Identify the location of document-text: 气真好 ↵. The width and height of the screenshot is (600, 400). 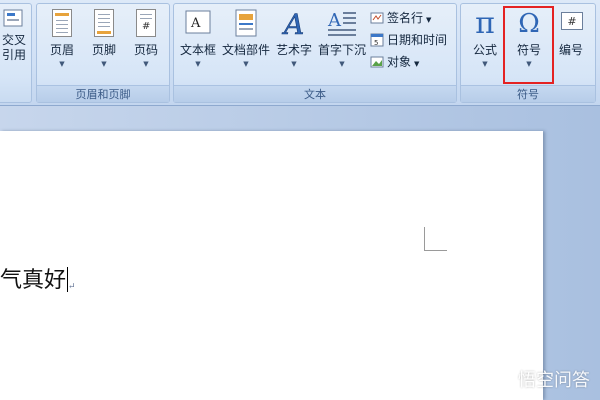
(38, 278).